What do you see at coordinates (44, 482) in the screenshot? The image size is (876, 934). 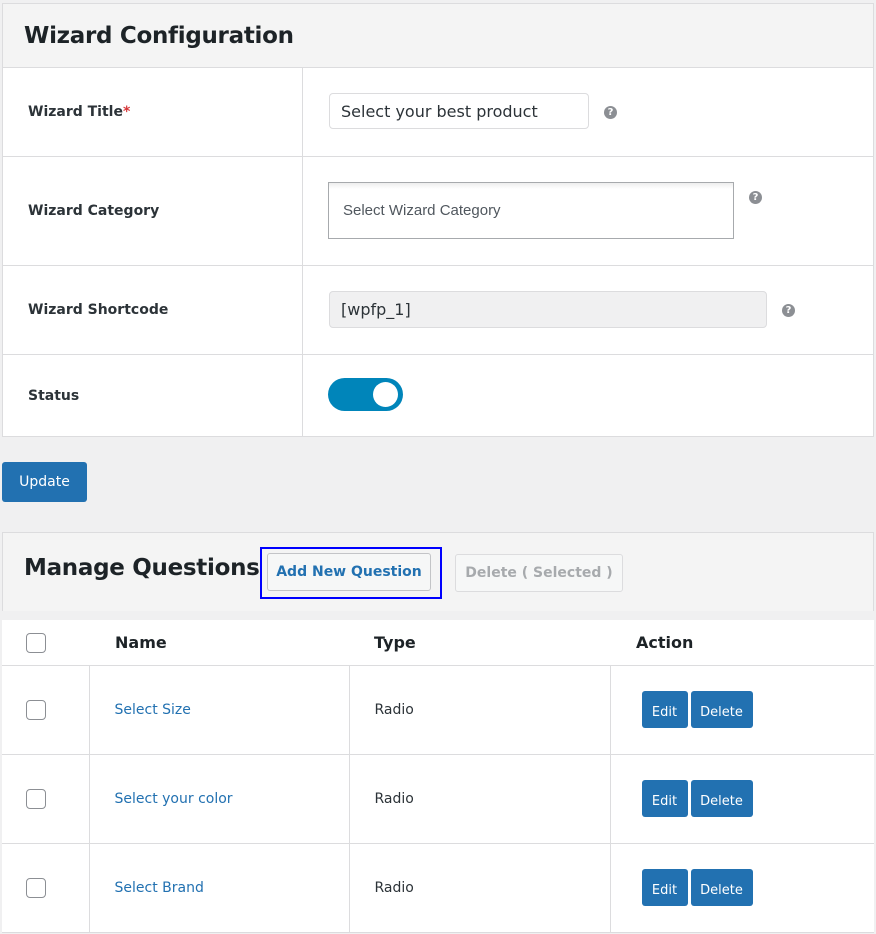 I see `update-button: Update` at bounding box center [44, 482].